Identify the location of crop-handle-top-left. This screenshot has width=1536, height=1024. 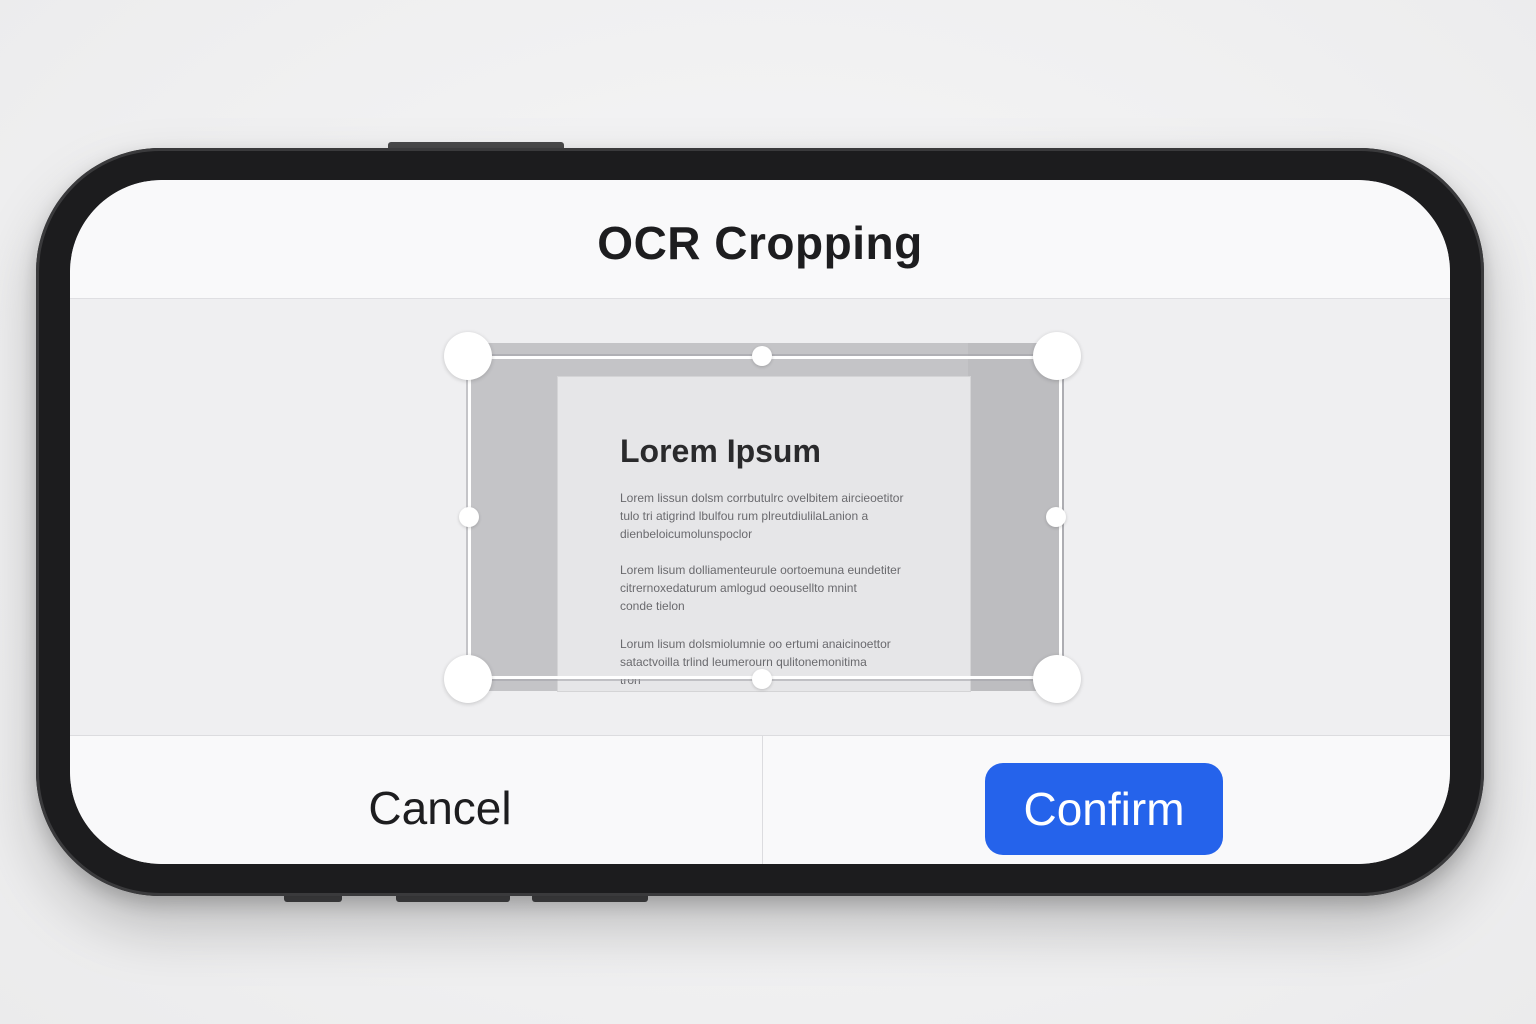
(468, 356).